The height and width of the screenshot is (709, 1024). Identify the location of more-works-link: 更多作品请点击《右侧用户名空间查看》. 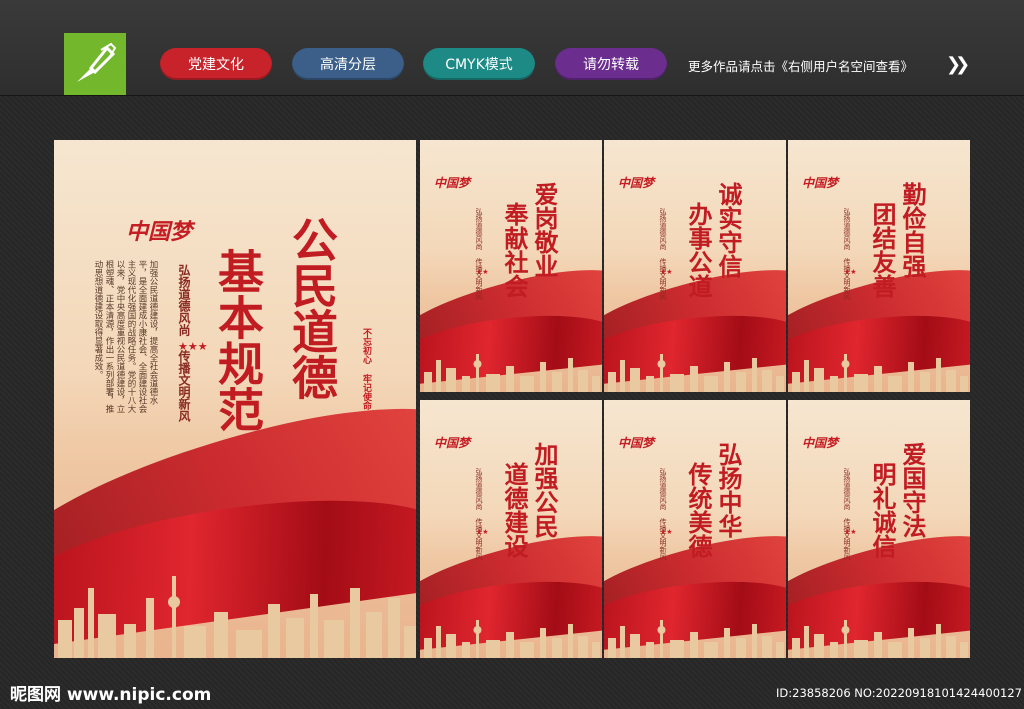
(800, 65).